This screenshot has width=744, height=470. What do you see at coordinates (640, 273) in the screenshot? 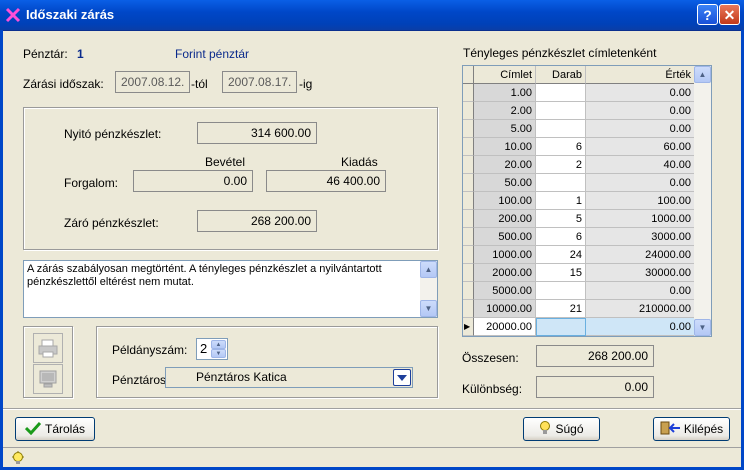
I see `ertek-cell: 30000.00` at bounding box center [640, 273].